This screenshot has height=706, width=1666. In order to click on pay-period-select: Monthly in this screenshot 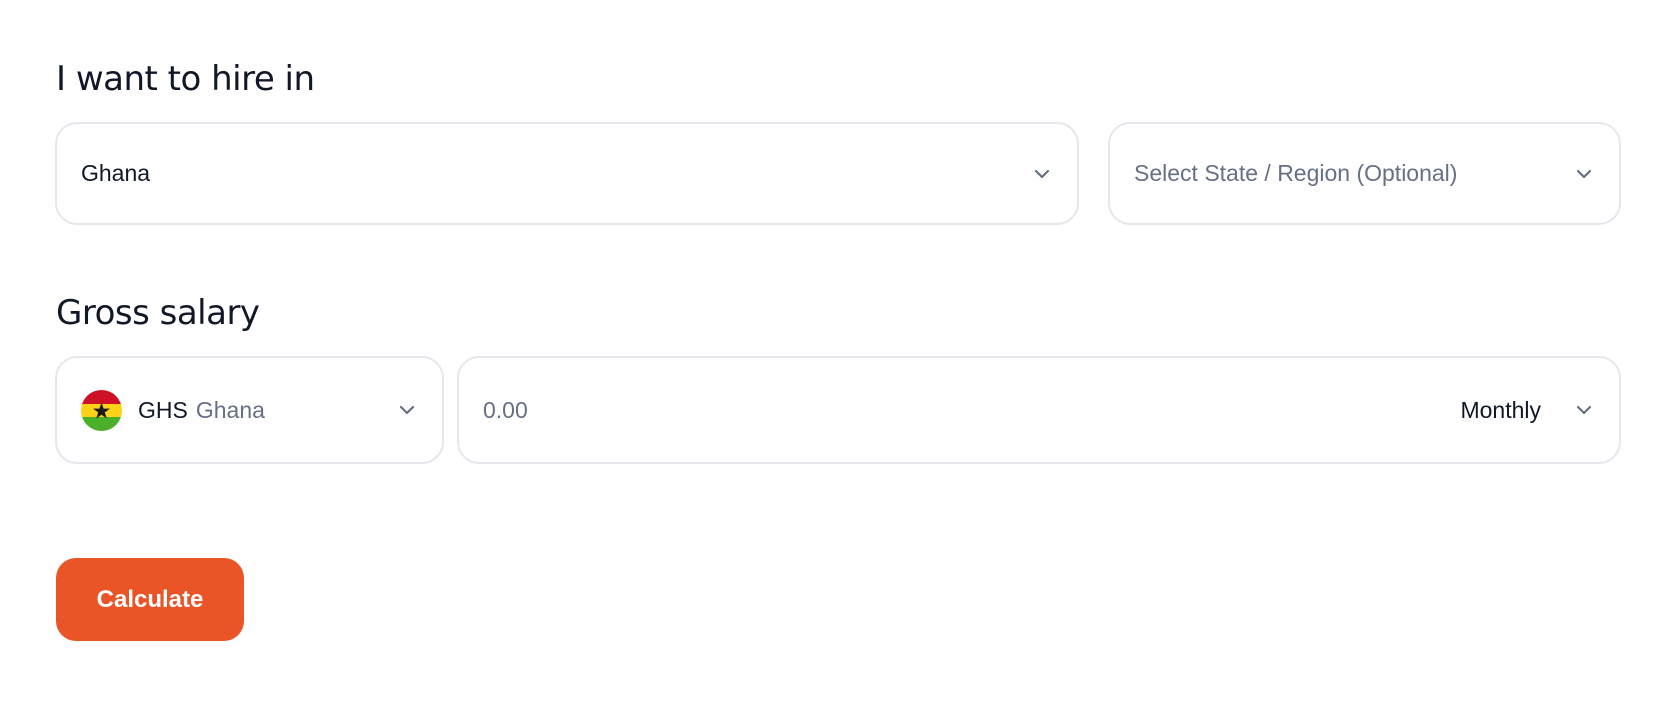, I will do `click(1527, 410)`.